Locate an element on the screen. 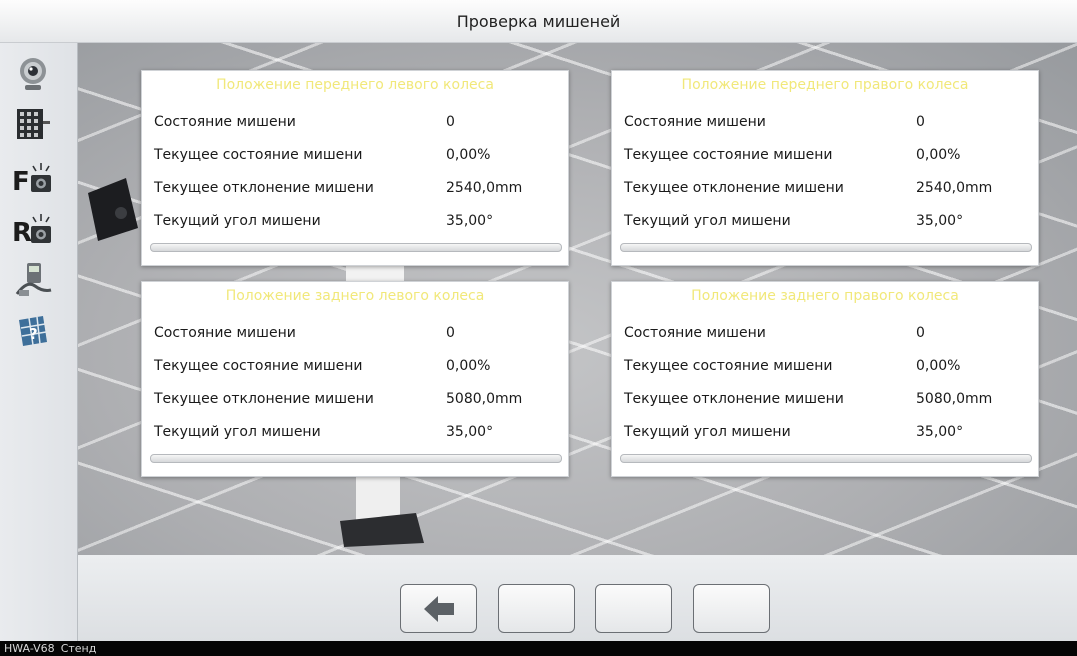  back-button is located at coordinates (438, 608).